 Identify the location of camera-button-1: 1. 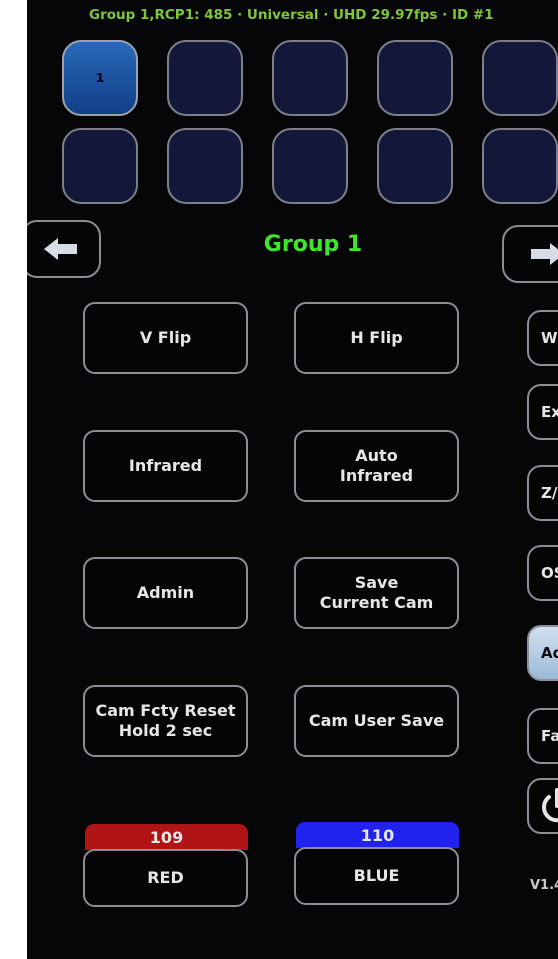
(100, 78).